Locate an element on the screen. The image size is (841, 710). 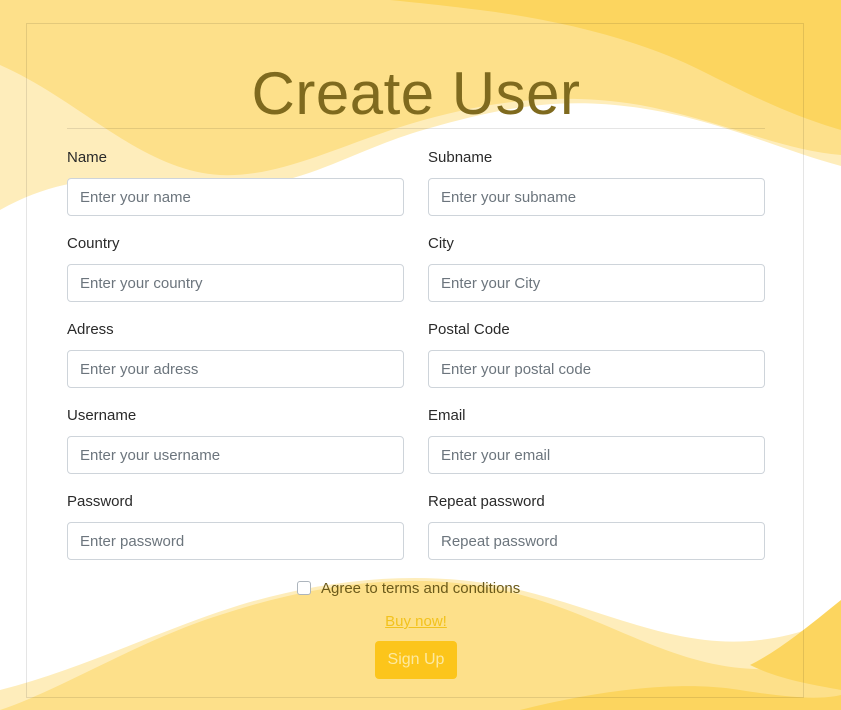
name-input is located at coordinates (235, 197).